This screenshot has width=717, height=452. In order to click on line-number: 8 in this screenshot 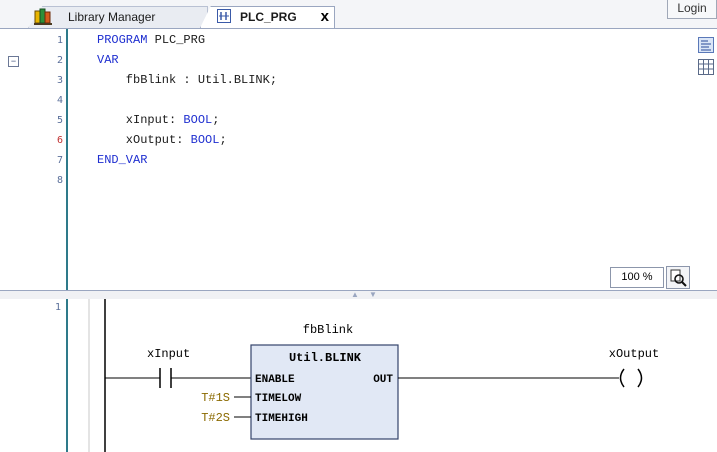, I will do `click(59, 180)`.